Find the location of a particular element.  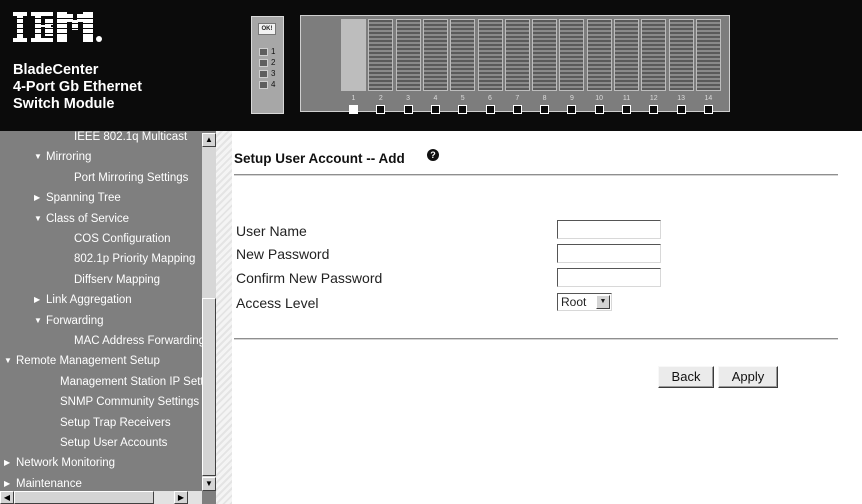

nav-item: Port Mirroring Settings is located at coordinates (131, 178).